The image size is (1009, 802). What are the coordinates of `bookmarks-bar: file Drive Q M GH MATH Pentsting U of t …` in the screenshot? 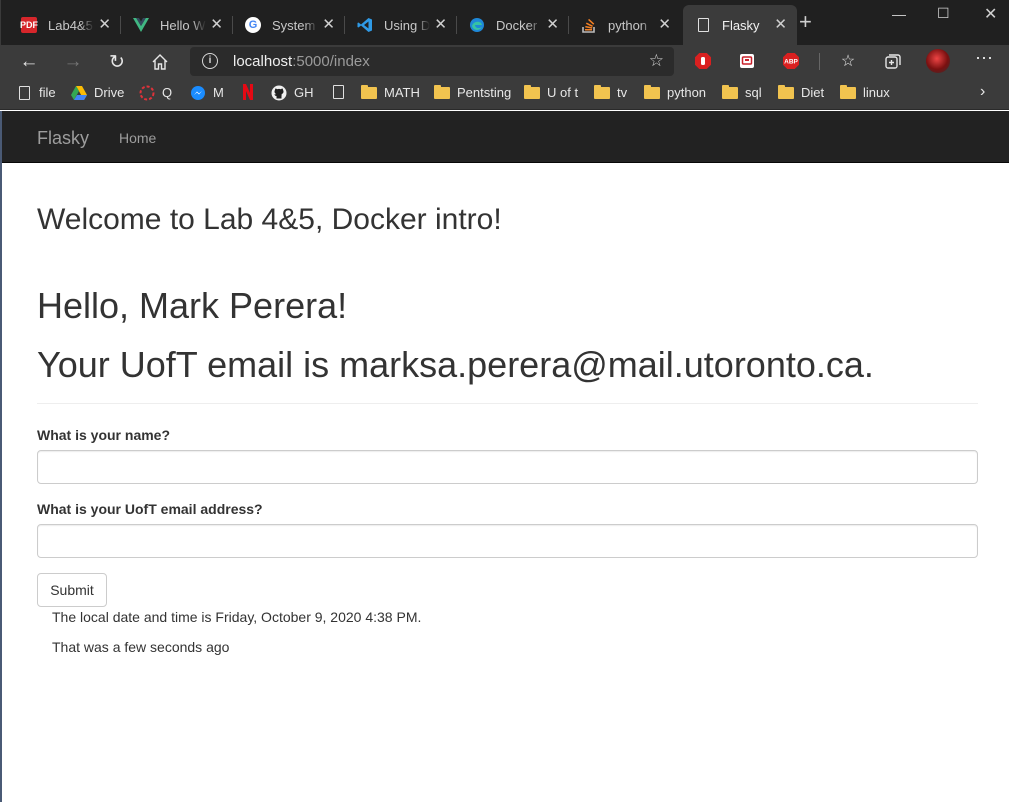 It's located at (504, 94).